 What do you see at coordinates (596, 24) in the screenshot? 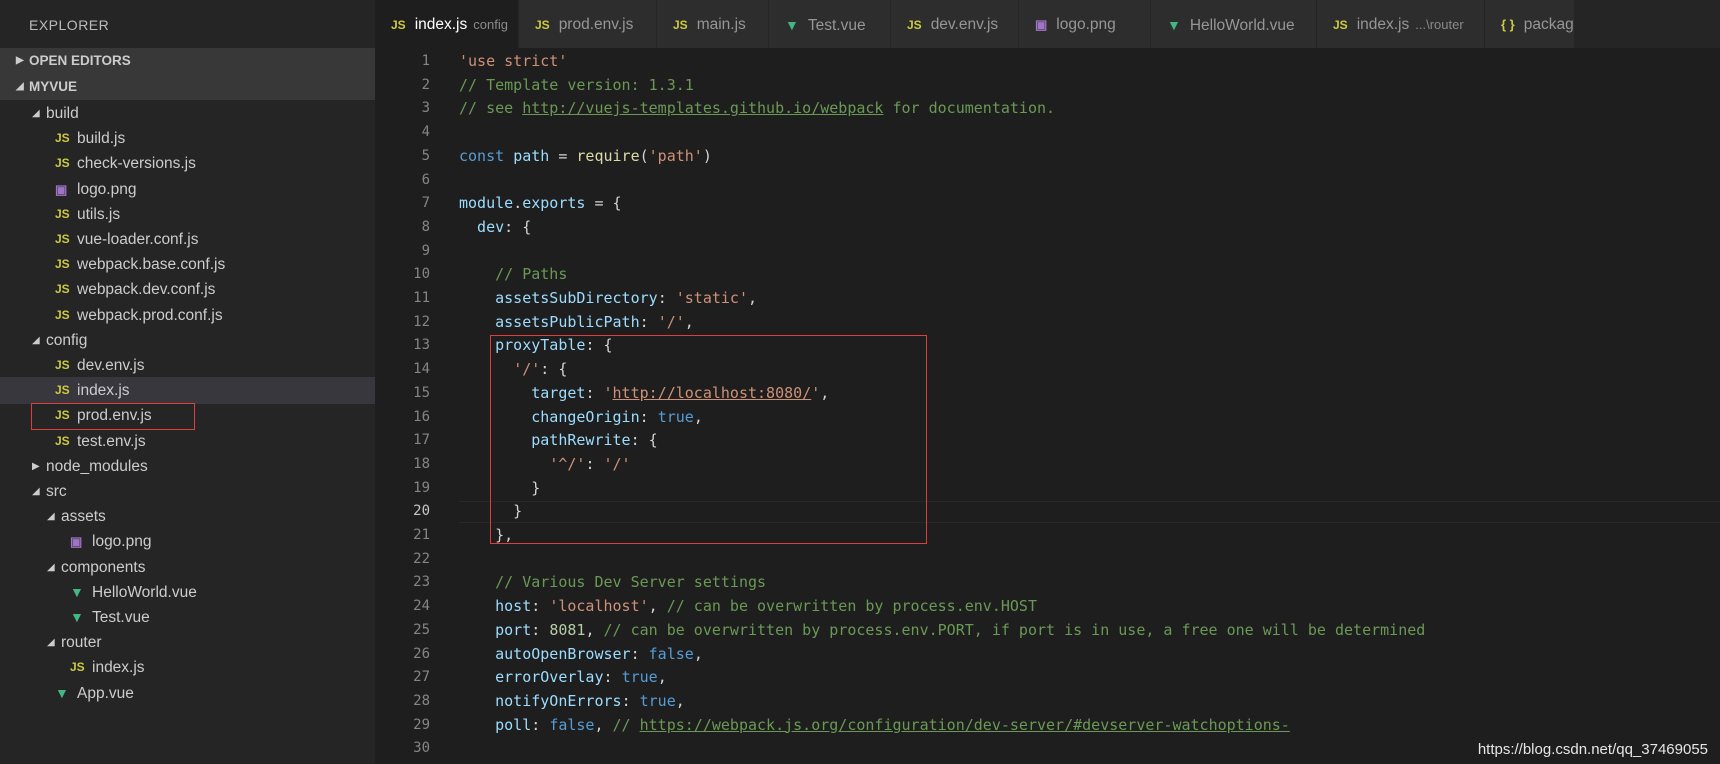
I see `tab-label: prod.env.js` at bounding box center [596, 24].